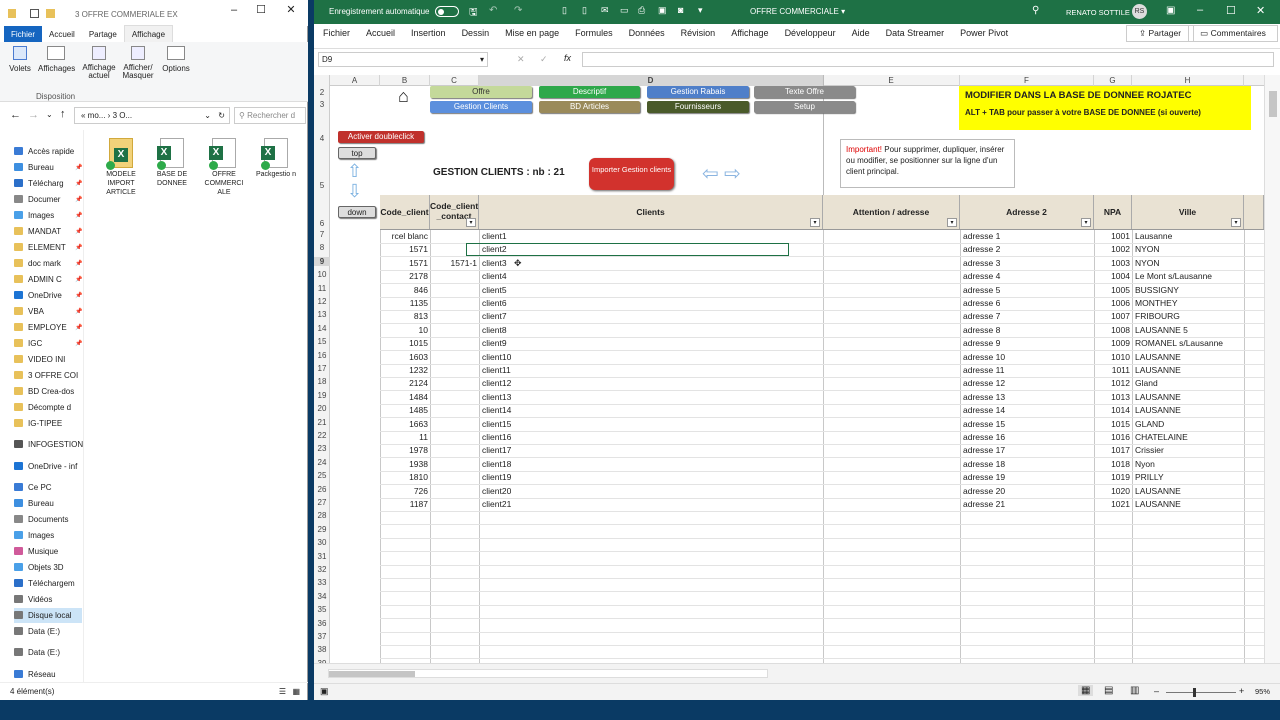 This screenshot has width=1280, height=720. Describe the element at coordinates (322, 328) in the screenshot. I see `row-header: 14` at that location.